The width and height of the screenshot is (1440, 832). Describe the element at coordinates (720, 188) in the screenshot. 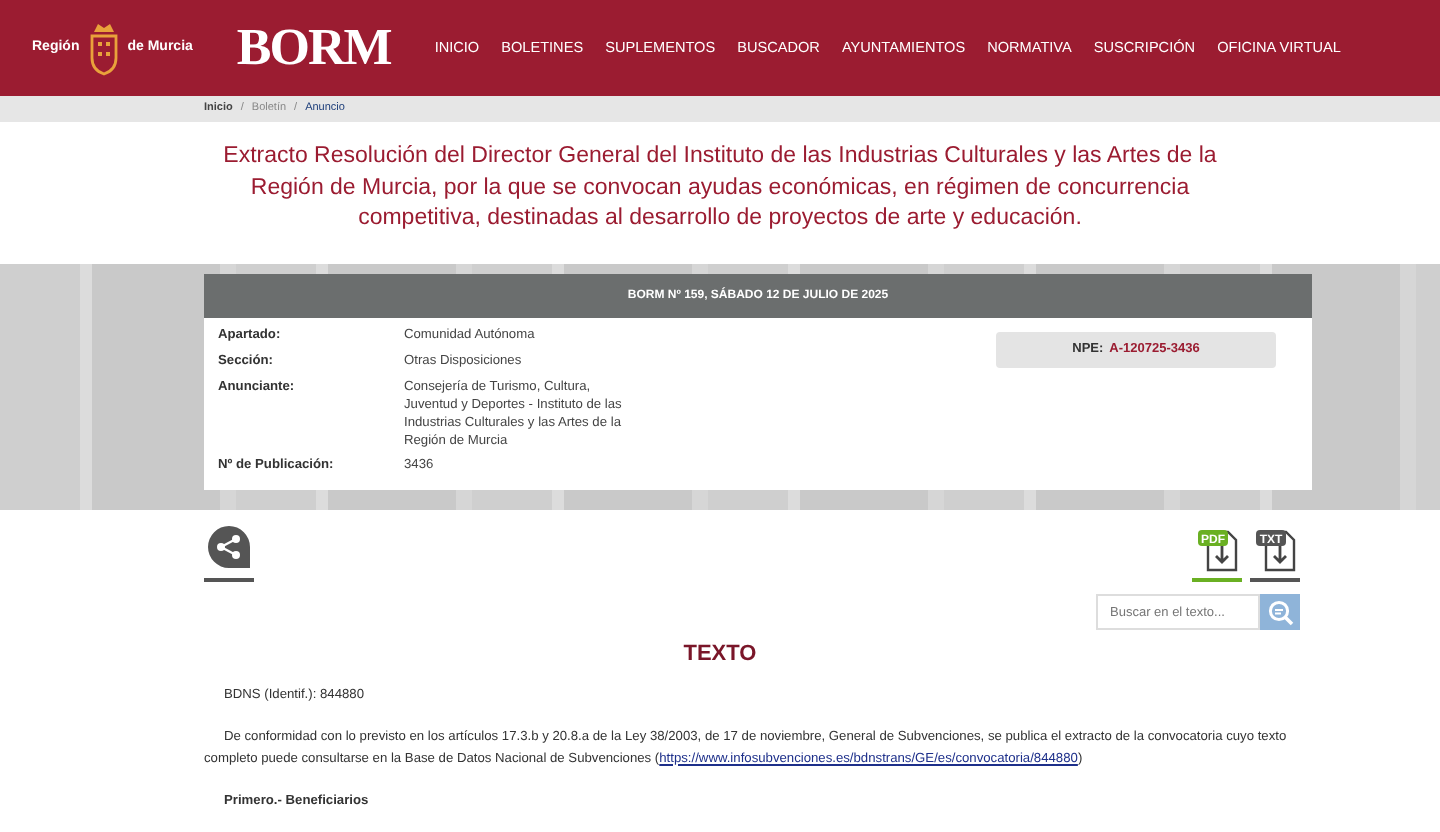

I see `announcement-title: Extracto Resolución del Director General del Instituto de las Industrias Culturales y las Artes de la Región de Murcia, por la que se convocan ayudas económicas, en régimen de concurrencia competitiva, destinadas al desarrollo de proyectos de arte y educación.` at that location.